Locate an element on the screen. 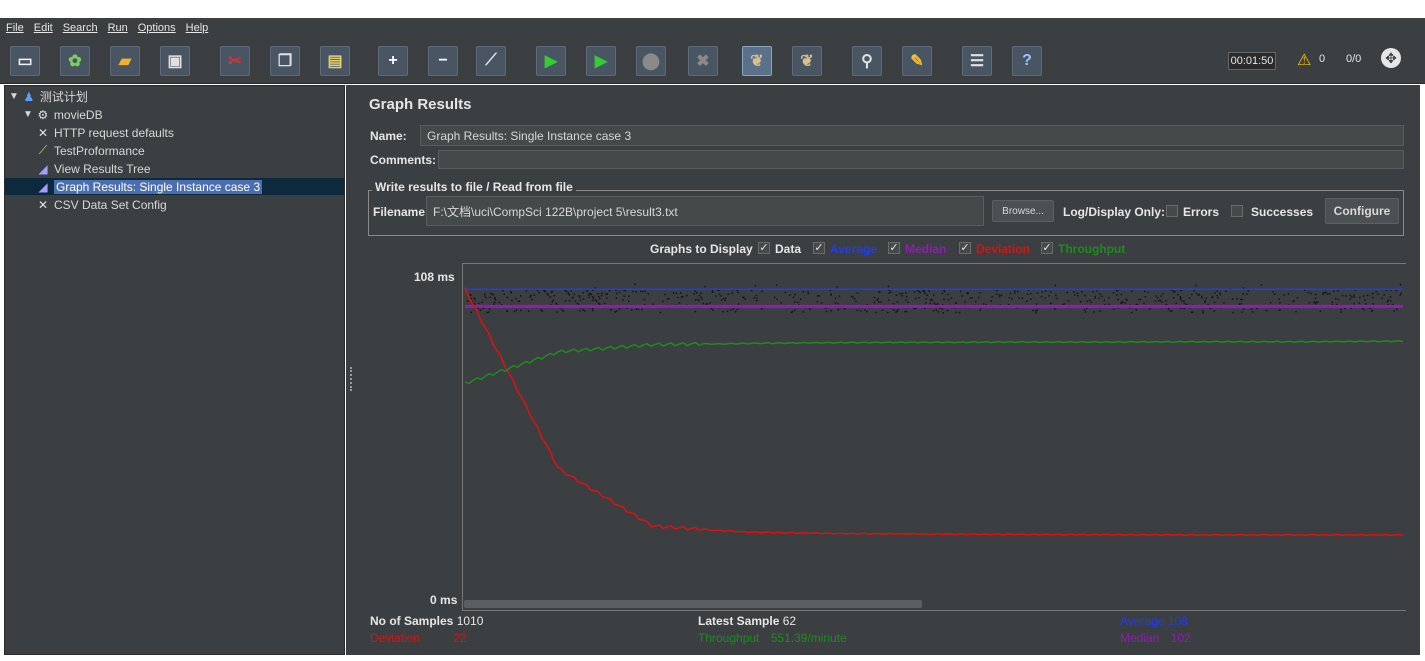 This screenshot has width=1425, height=661. tree-item-view-results-tree: ◢ View Results Tree is located at coordinates (77, 168).